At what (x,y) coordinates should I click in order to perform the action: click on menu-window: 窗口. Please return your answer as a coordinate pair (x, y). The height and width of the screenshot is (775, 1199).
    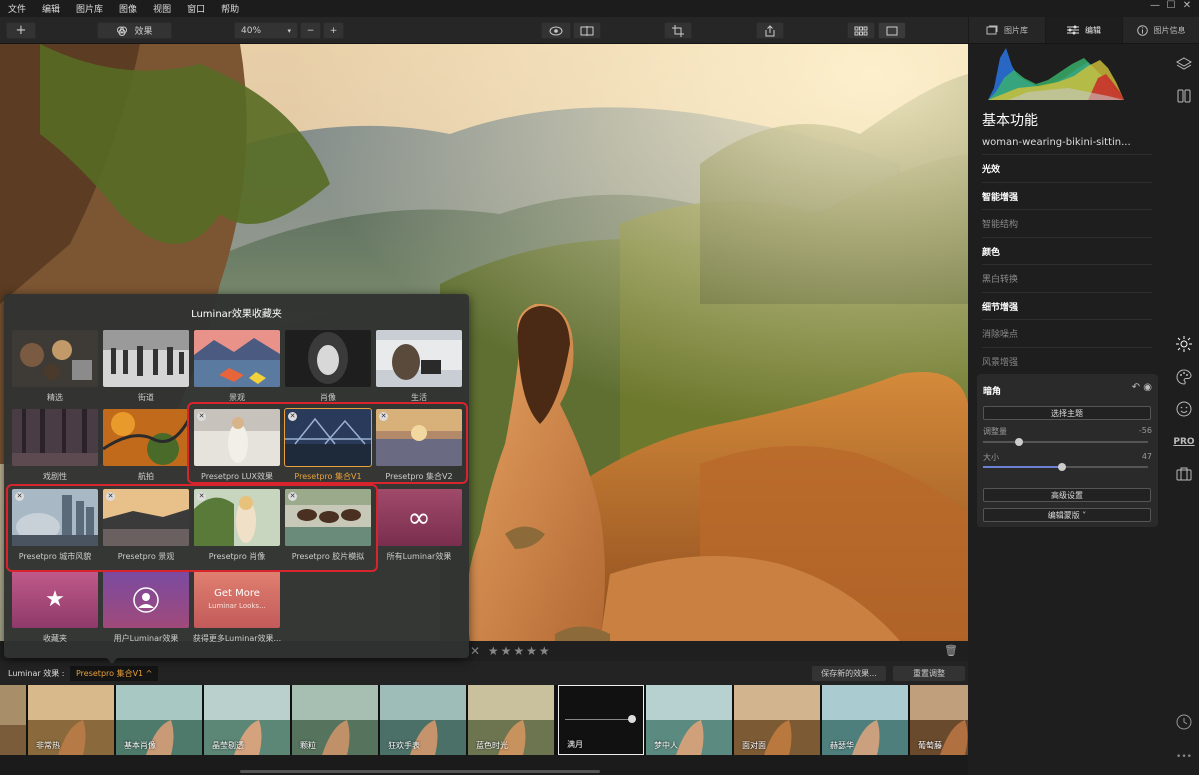
    Looking at the image, I should click on (196, 8).